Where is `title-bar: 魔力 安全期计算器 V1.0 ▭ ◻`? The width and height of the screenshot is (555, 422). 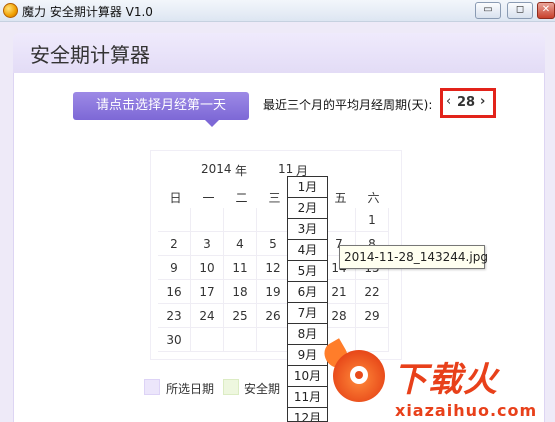 title-bar: 魔力 安全期计算器 V1.0 ▭ ◻ is located at coordinates (277, 11).